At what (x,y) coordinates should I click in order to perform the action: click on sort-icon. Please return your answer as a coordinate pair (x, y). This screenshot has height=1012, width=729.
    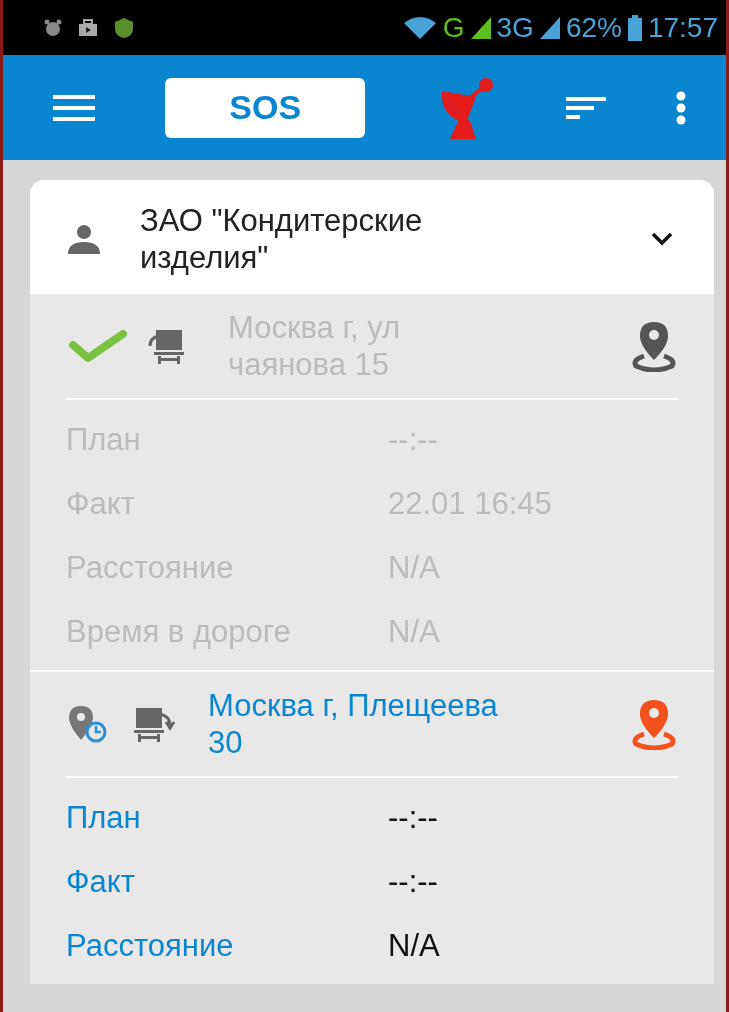
    Looking at the image, I should click on (585, 107).